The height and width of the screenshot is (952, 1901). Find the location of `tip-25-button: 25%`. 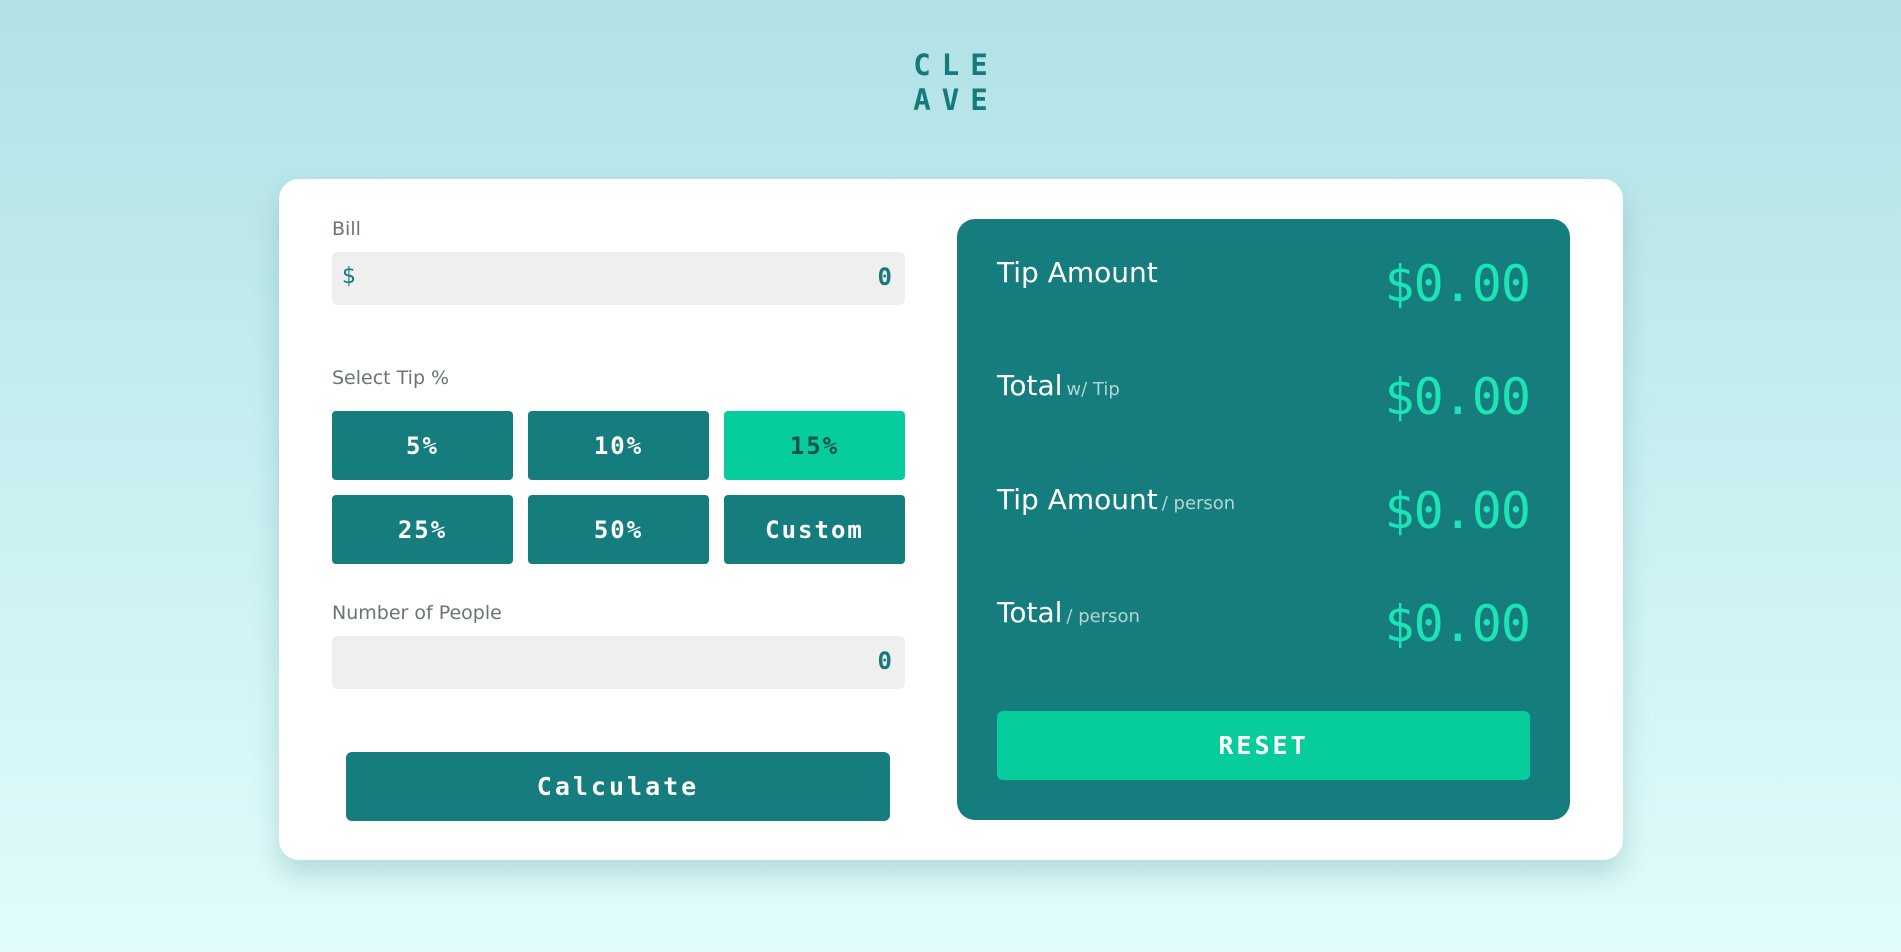

tip-25-button: 25% is located at coordinates (422, 529).